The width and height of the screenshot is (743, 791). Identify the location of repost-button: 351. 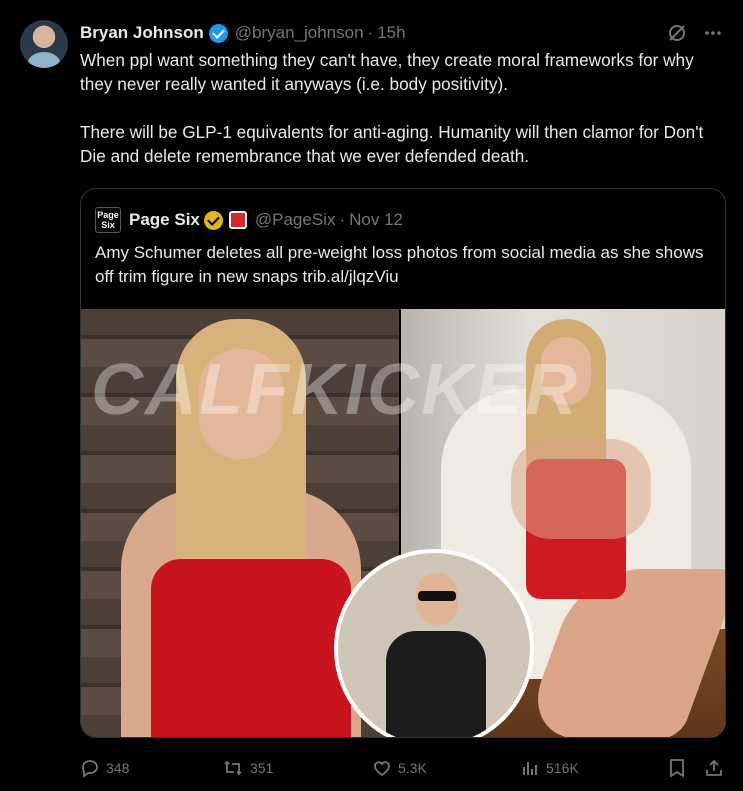
(247, 768).